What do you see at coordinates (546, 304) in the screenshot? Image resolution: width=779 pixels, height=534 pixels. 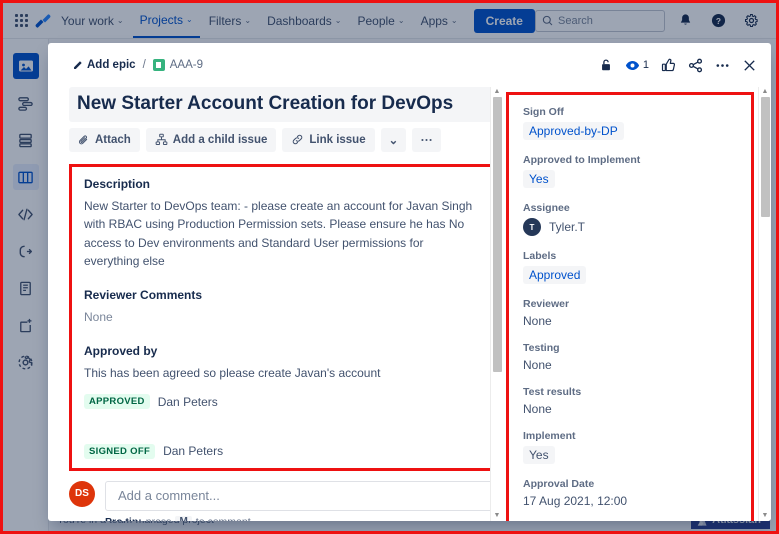 I see `field-label: Reviewer` at bounding box center [546, 304].